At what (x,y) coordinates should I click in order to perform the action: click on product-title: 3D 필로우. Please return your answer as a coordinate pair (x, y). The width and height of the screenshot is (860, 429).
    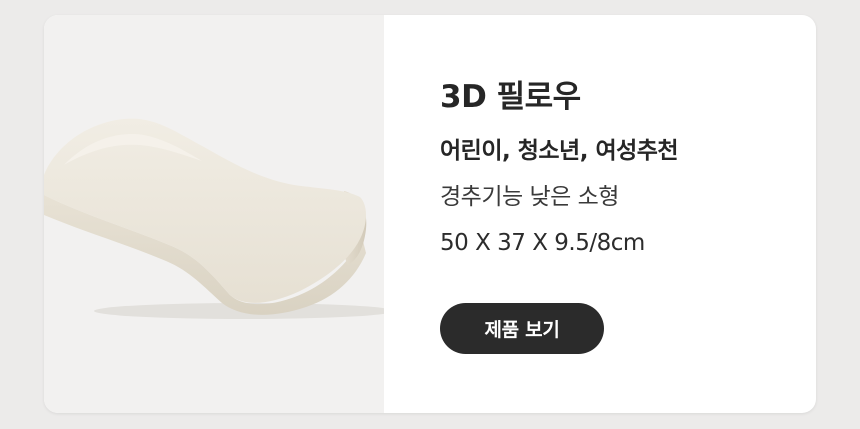
    Looking at the image, I should click on (510, 97).